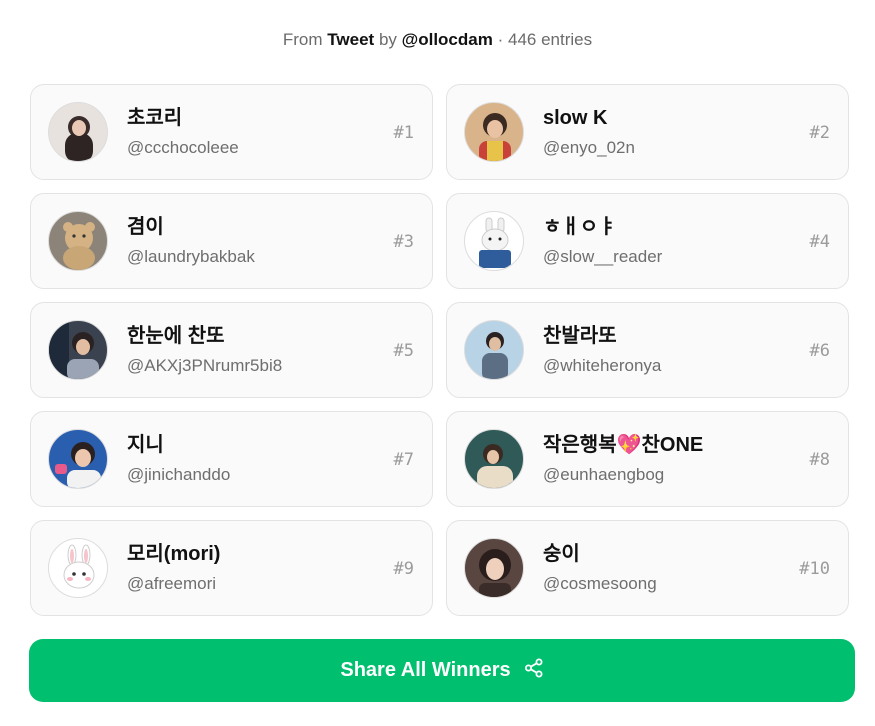 This screenshot has width=875, height=726. Describe the element at coordinates (403, 460) in the screenshot. I see `winner-rank: #7` at that location.